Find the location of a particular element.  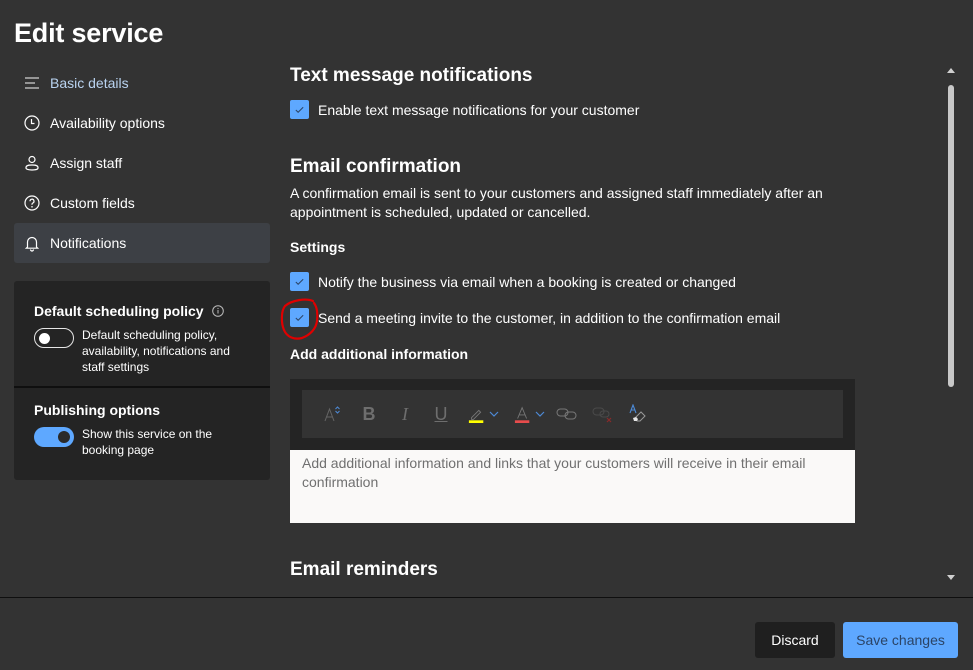

save-changes-button: Save changes is located at coordinates (900, 640).